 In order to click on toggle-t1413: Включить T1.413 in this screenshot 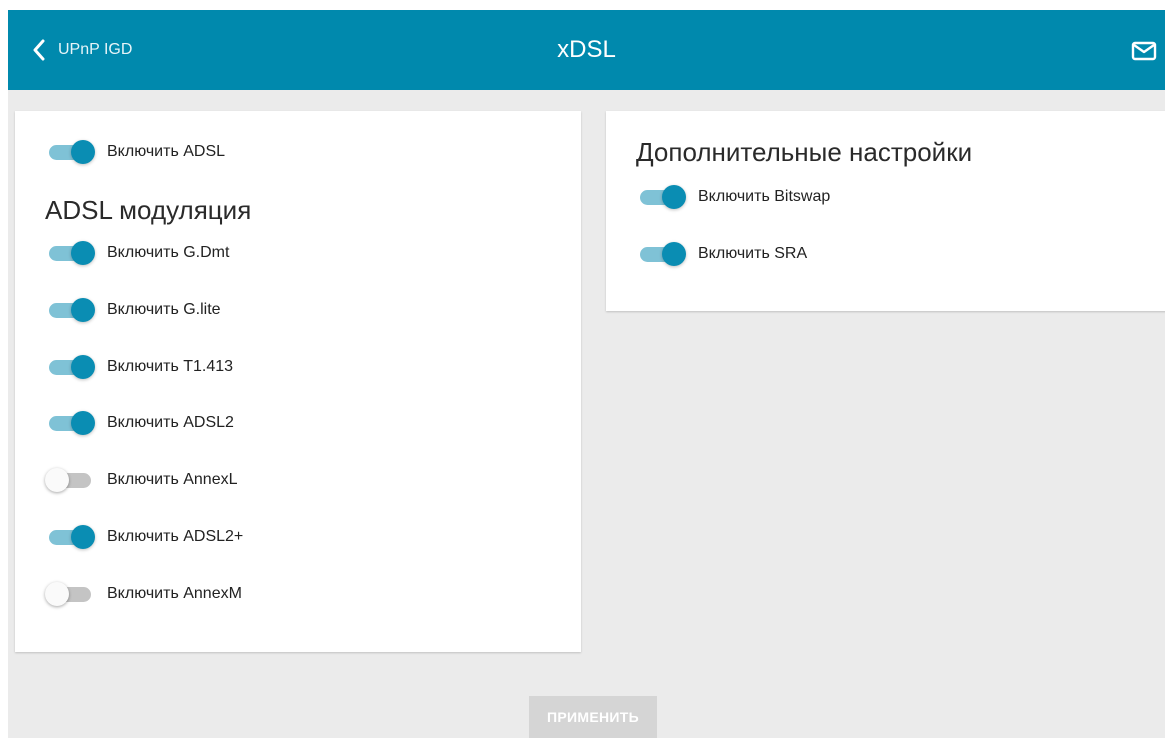, I will do `click(139, 367)`.